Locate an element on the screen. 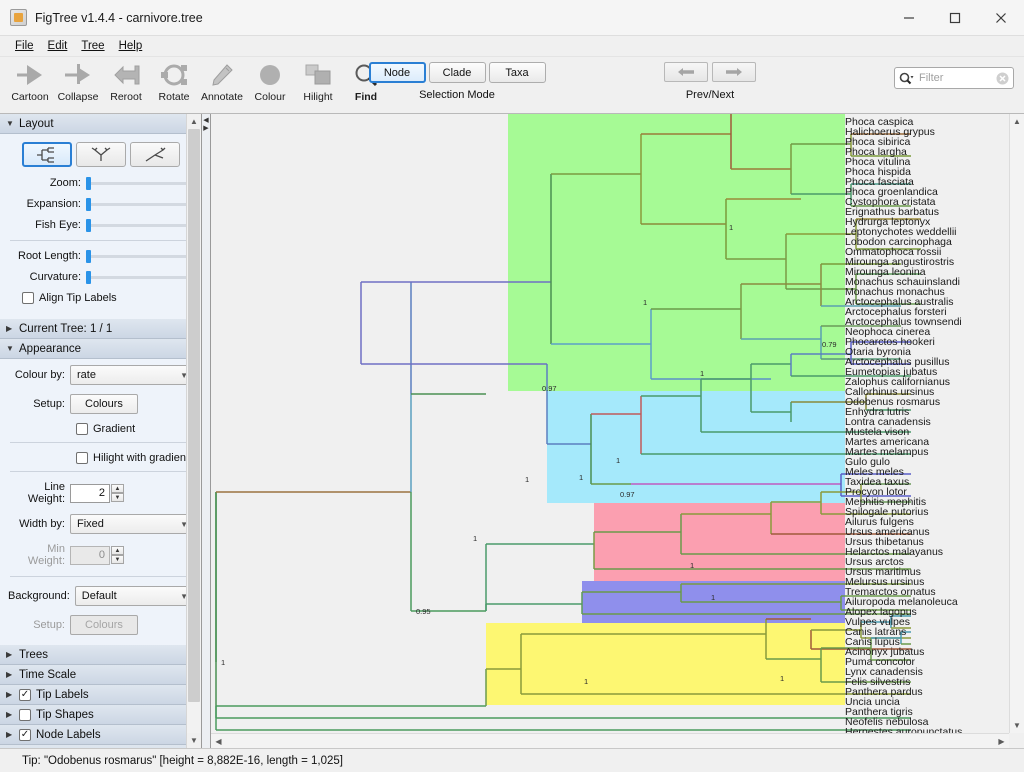 Image resolution: width=1024 pixels, height=772 pixels. hilight-button: Hilight is located at coordinates (318, 80).